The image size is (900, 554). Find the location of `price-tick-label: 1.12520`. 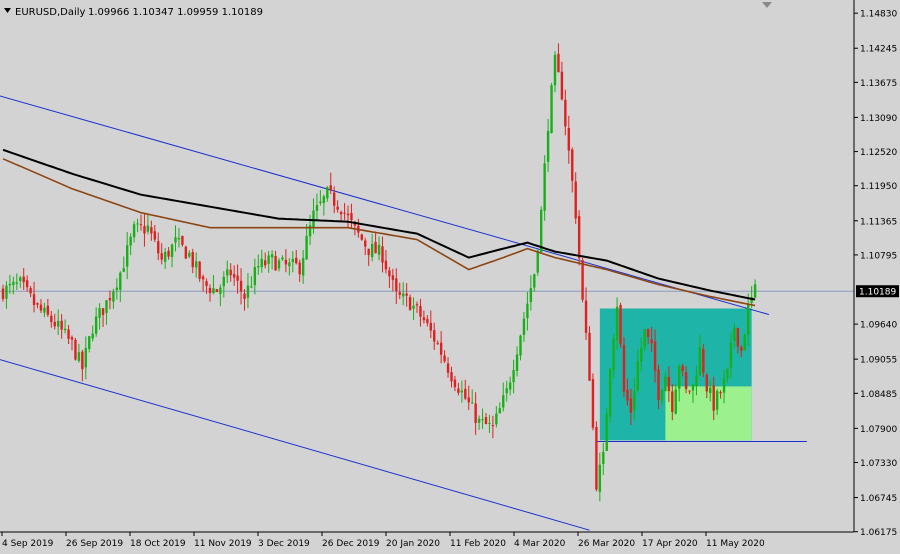

price-tick-label: 1.12520 is located at coordinates (878, 153).